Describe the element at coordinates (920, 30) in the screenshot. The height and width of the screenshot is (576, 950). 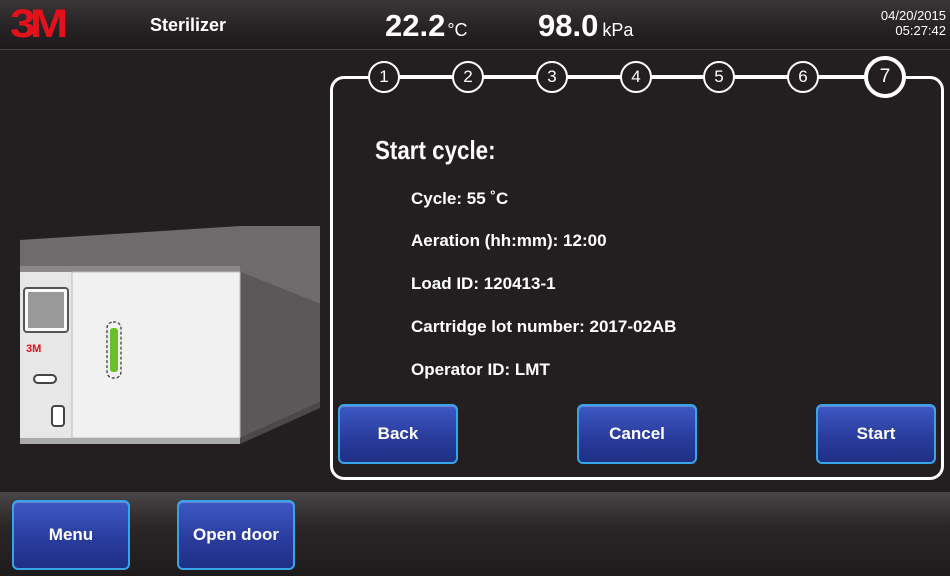
I see `time-text: 05:27:42` at that location.